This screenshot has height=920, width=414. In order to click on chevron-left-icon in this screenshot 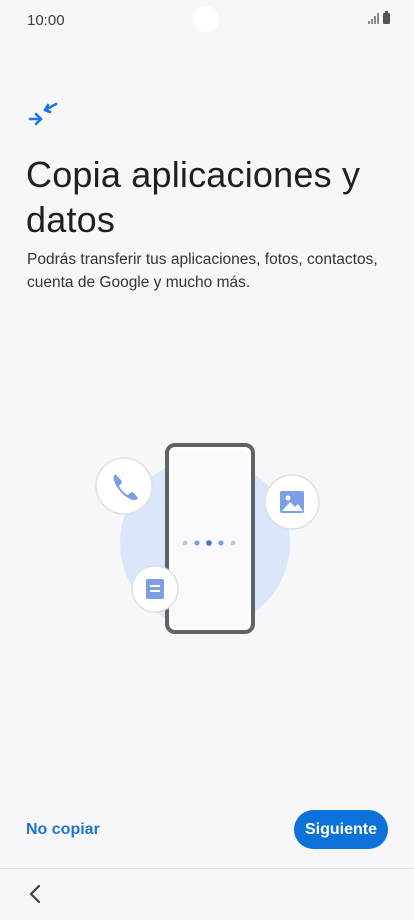, I will do `click(36, 894)`.